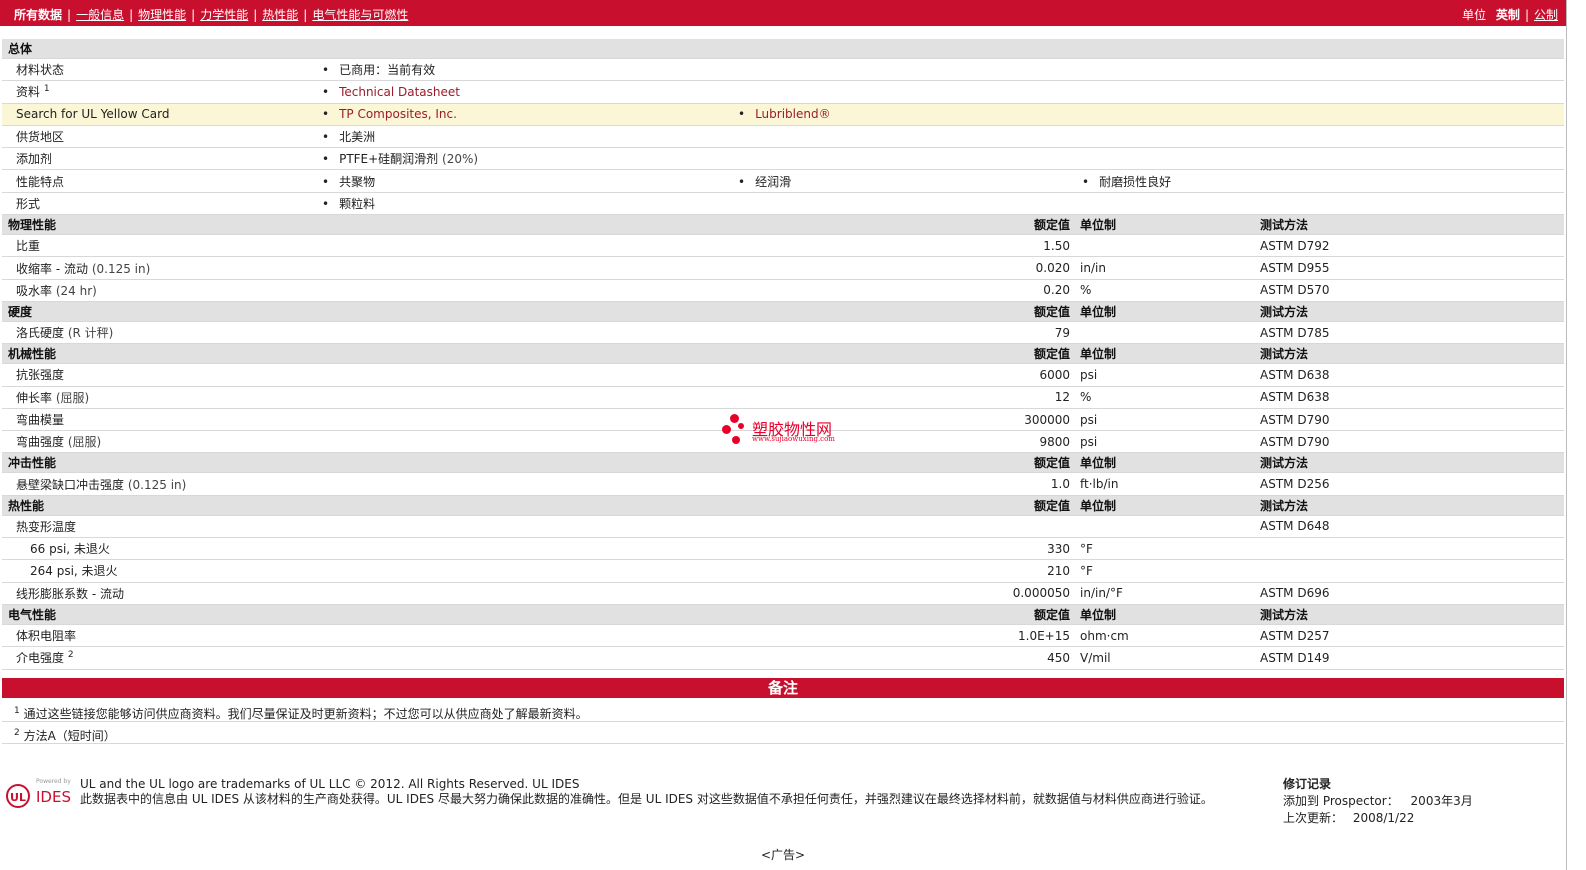 The width and height of the screenshot is (1586, 870). I want to click on nav-thermal: 热性能, so click(280, 15).